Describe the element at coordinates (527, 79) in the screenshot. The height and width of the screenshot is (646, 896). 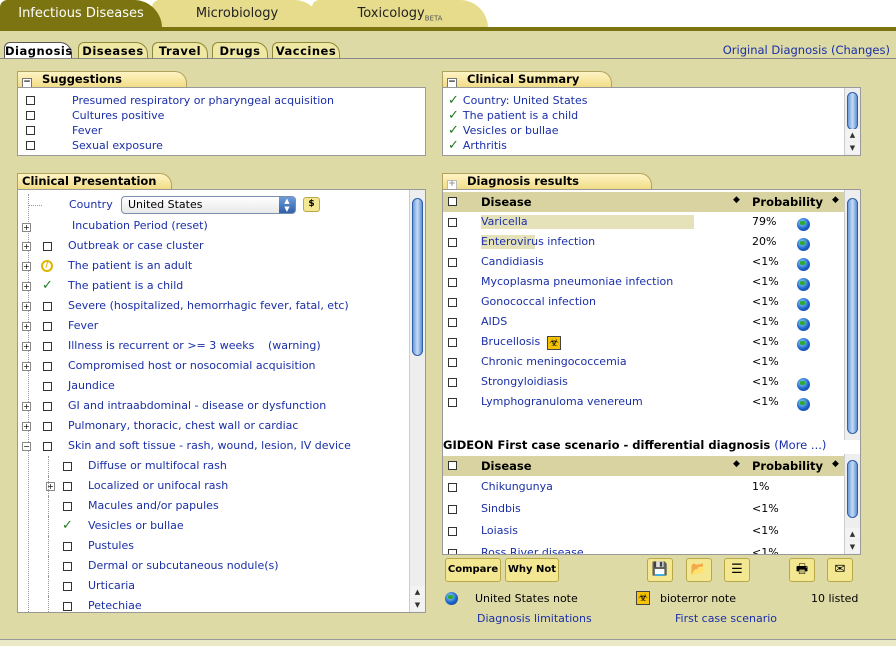
I see `summary-header: − Clinical Summary` at that location.